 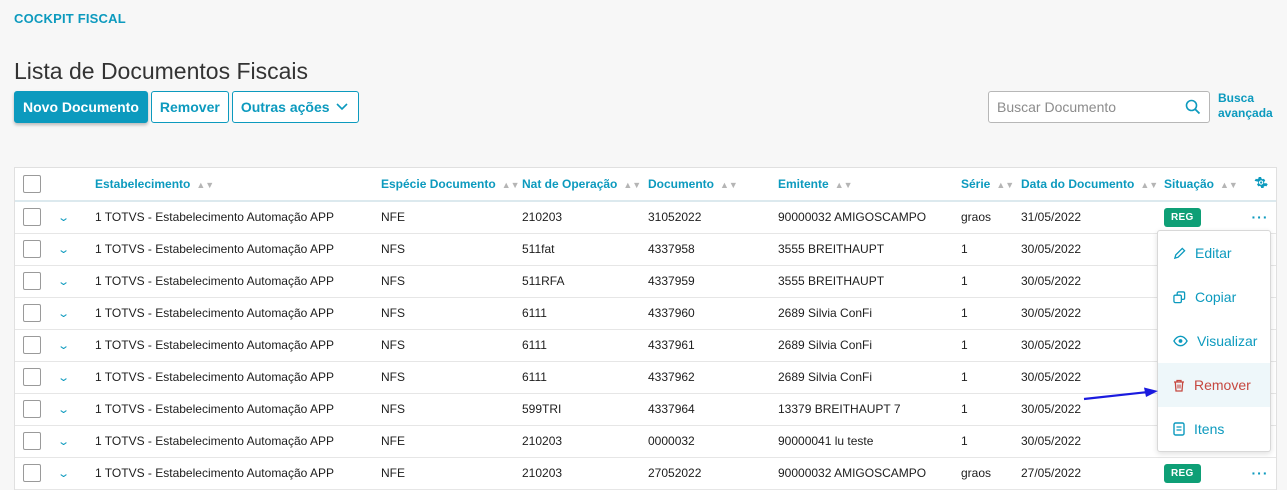 What do you see at coordinates (570, 184) in the screenshot?
I see `column-header-label: Nat de Operação` at bounding box center [570, 184].